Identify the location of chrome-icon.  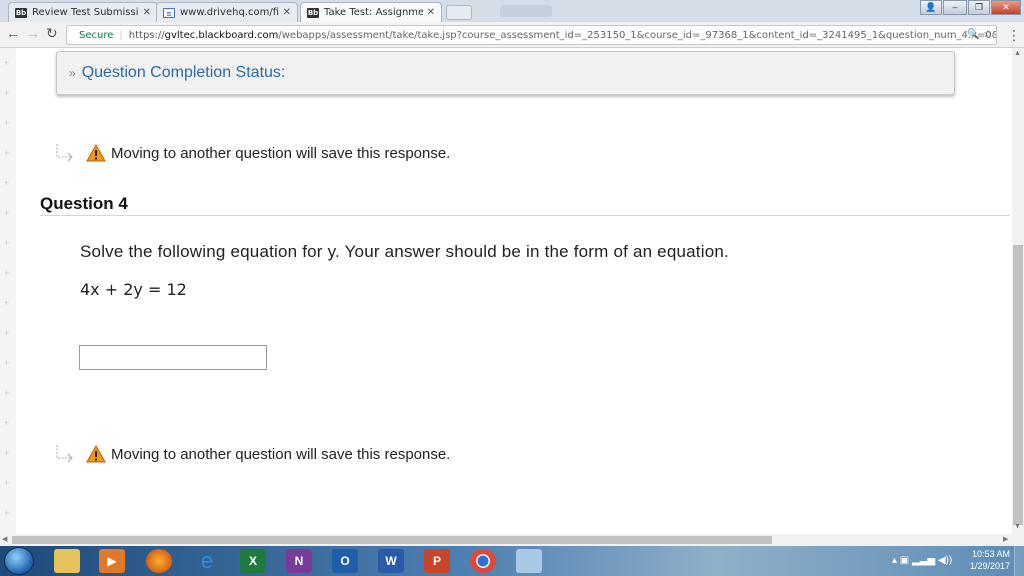
(483, 561).